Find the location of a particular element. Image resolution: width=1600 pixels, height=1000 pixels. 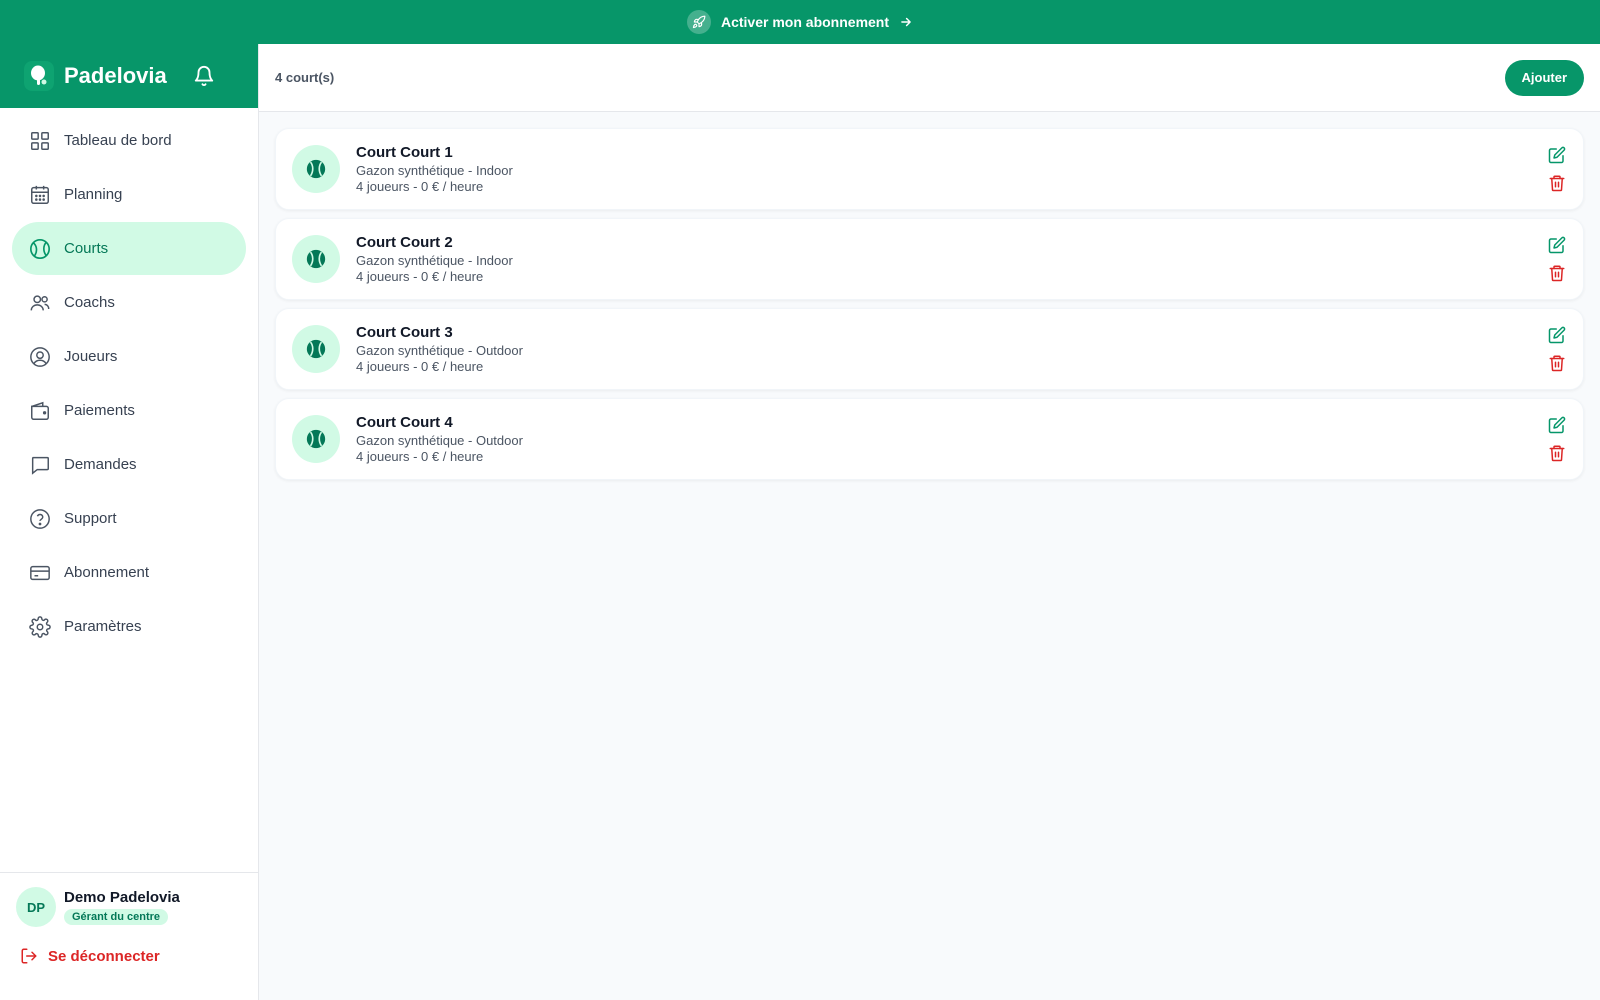

subscription-banner: Activer mon abonnement is located at coordinates (800, 22).